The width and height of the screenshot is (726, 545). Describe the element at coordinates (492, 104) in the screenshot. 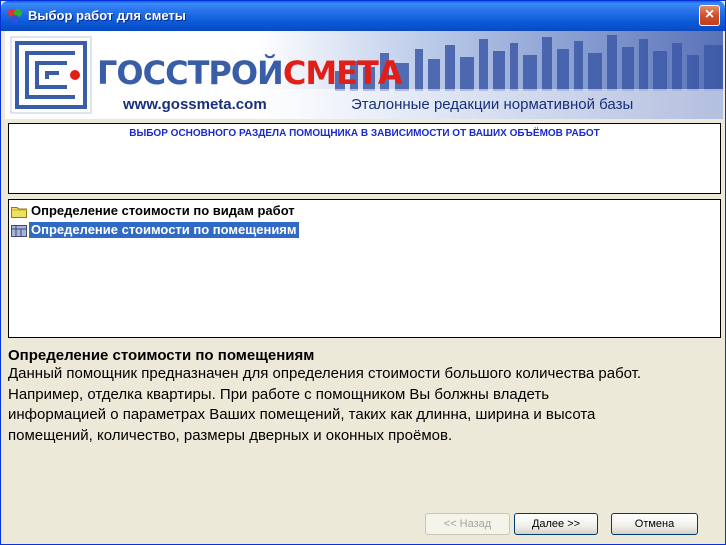

I see `tagline: Эталонные редакции нормативной базы` at that location.